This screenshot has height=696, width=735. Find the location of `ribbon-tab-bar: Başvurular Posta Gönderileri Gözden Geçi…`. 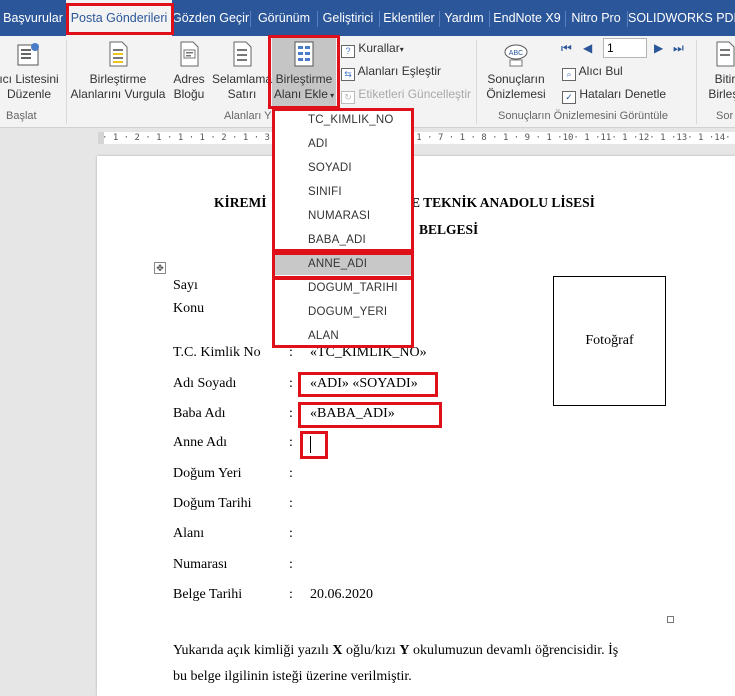

ribbon-tab-bar: Başvurular Posta Gönderileri Gözden Geçi… is located at coordinates (367, 18).